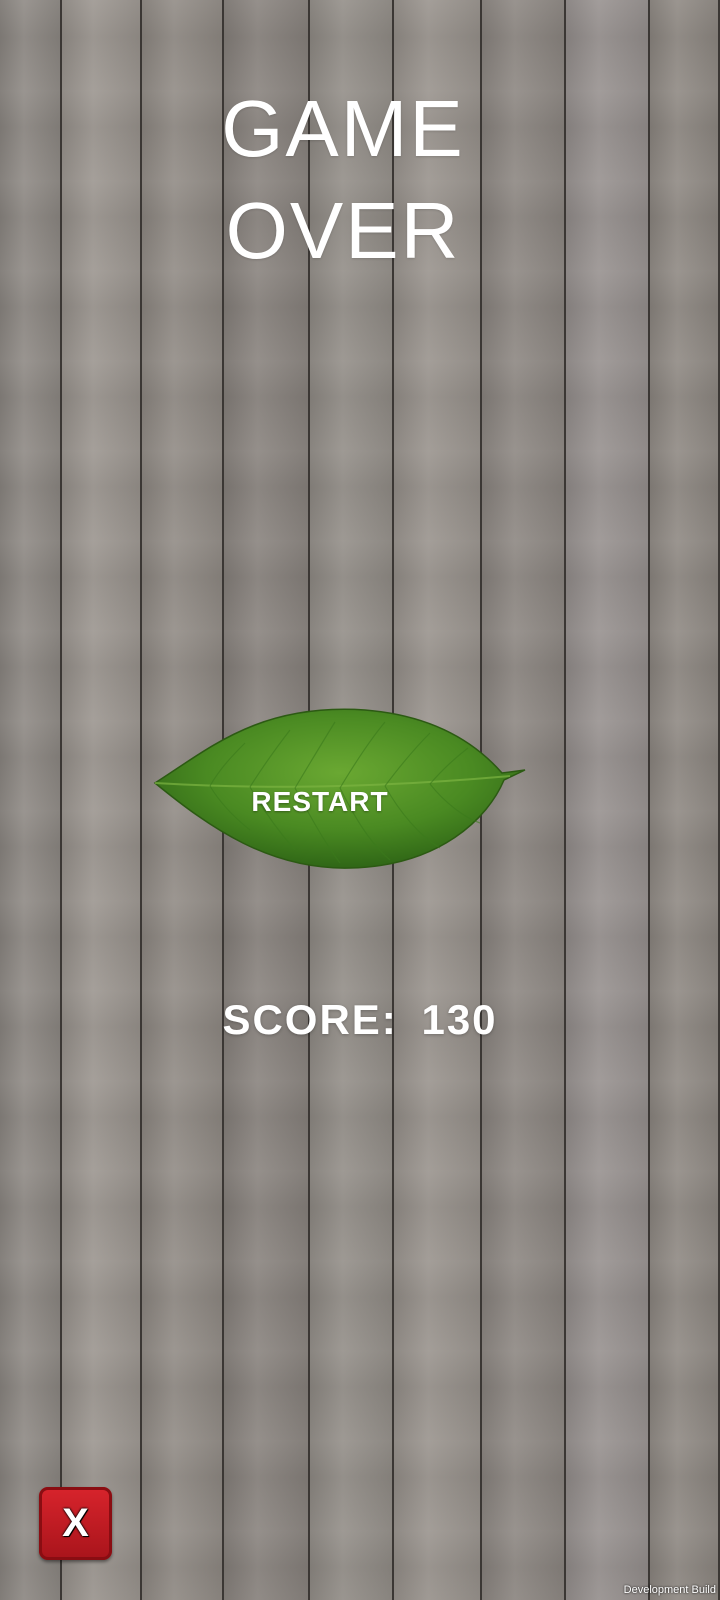  What do you see at coordinates (310, 1019) in the screenshot?
I see `score-label: SCORE:` at bounding box center [310, 1019].